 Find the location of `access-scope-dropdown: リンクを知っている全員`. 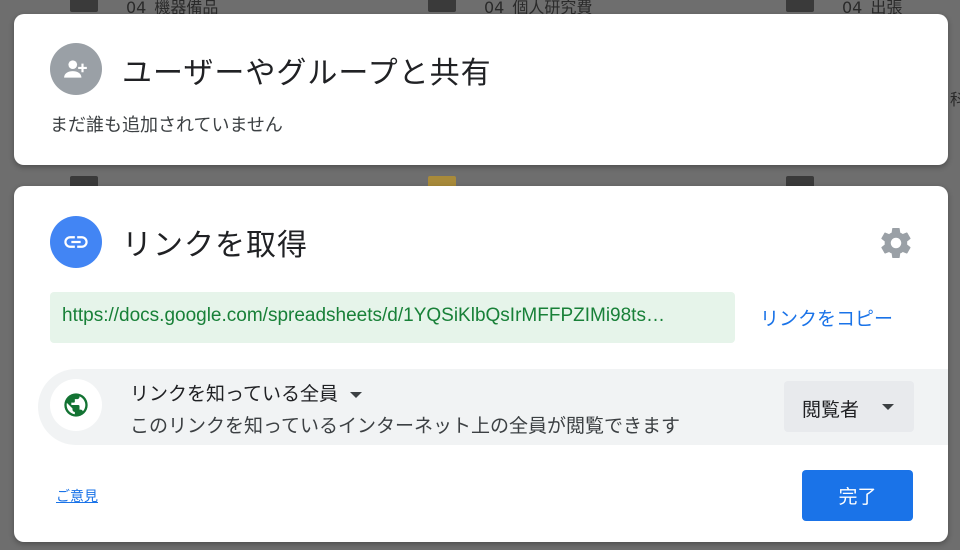

access-scope-dropdown: リンクを知っている全員 is located at coordinates (246, 392).